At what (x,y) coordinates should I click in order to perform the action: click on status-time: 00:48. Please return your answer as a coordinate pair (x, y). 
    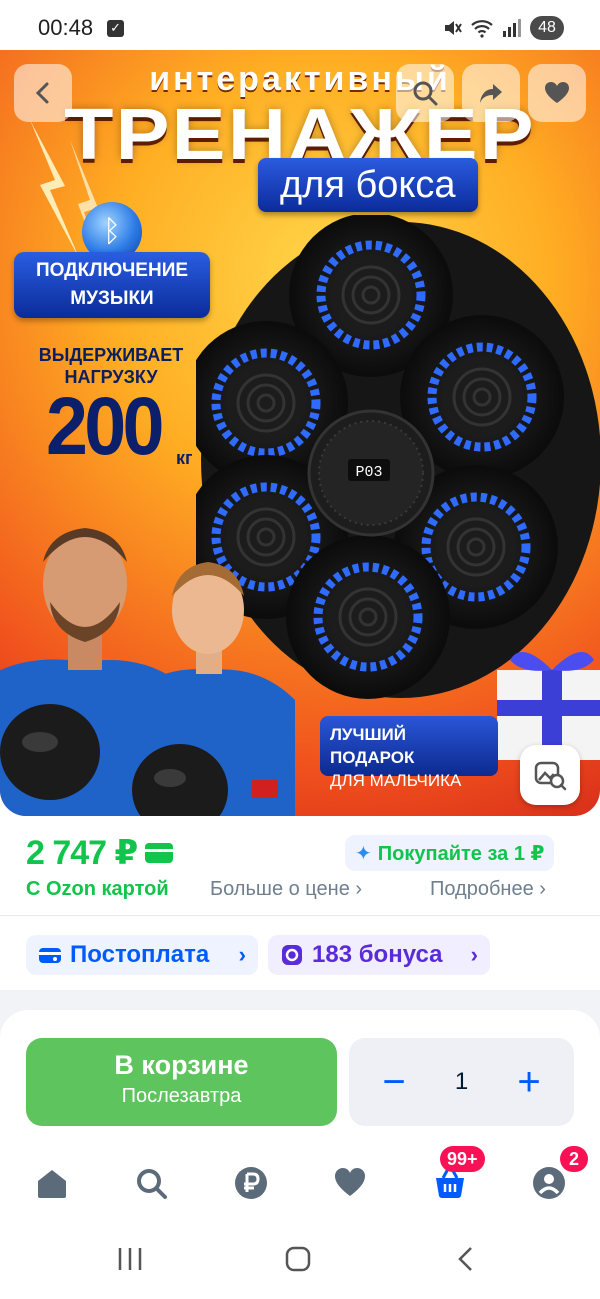
    Looking at the image, I should click on (66, 27).